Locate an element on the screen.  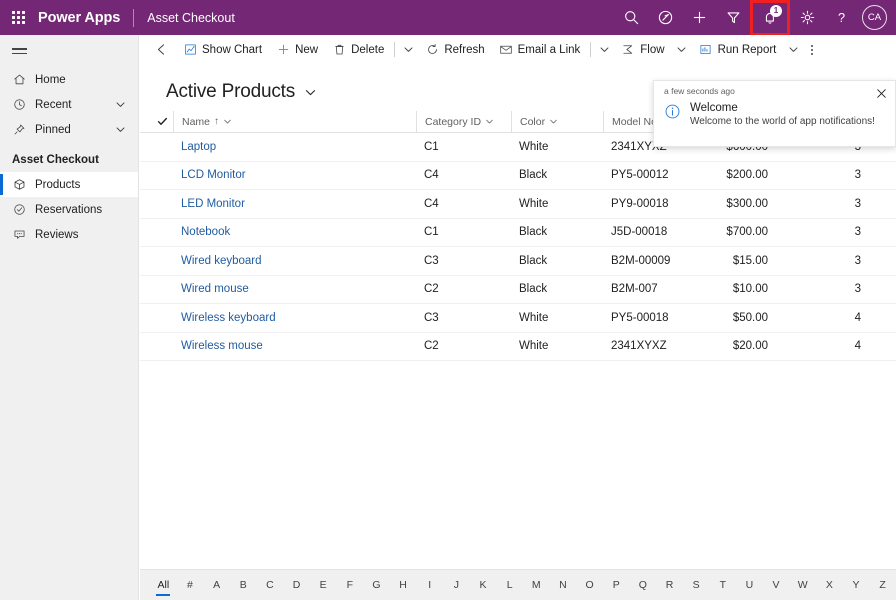
delete-overflow-chevron is located at coordinates (408, 50).